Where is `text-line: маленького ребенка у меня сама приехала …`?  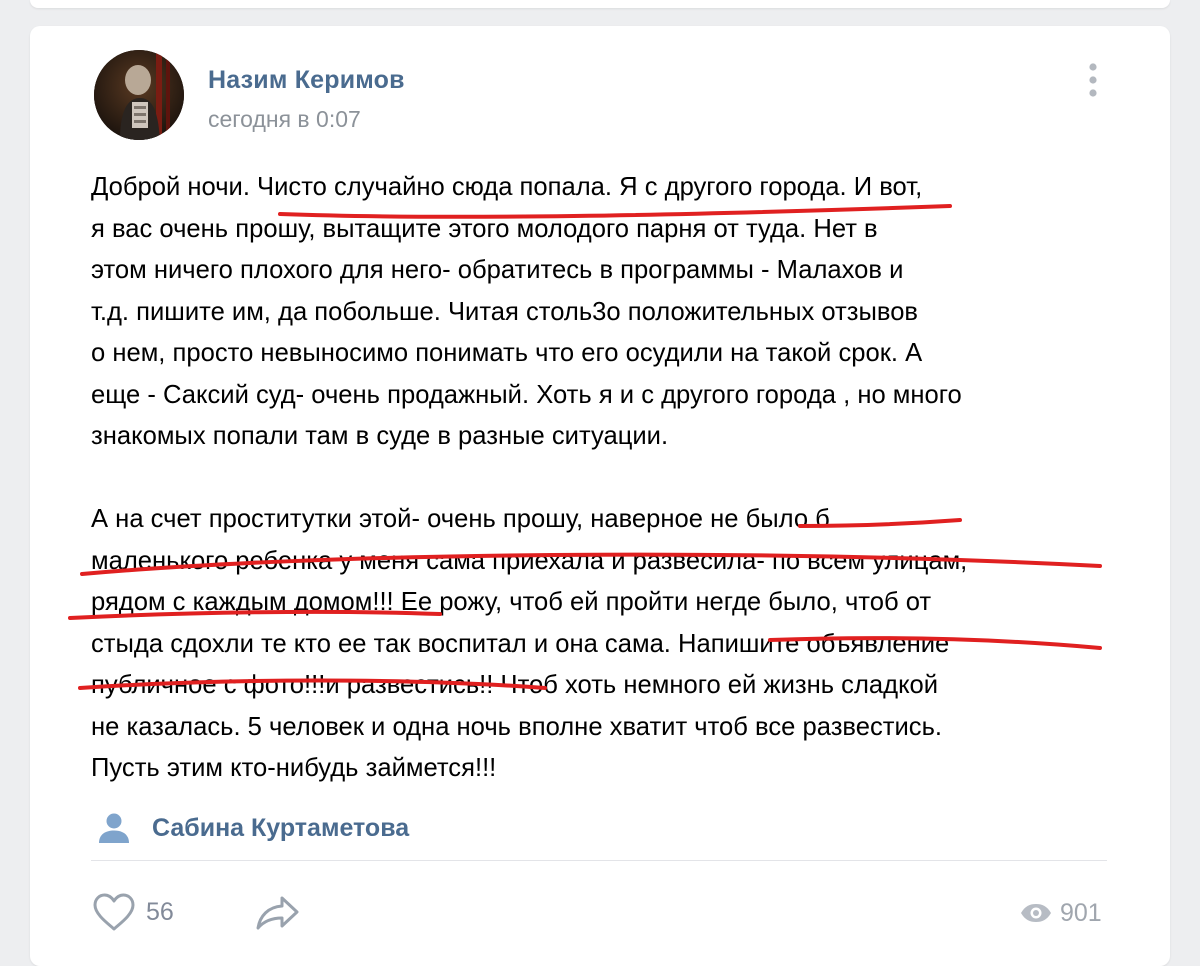 text-line: маленького ребенка у меня сама приехала … is located at coordinates (529, 560).